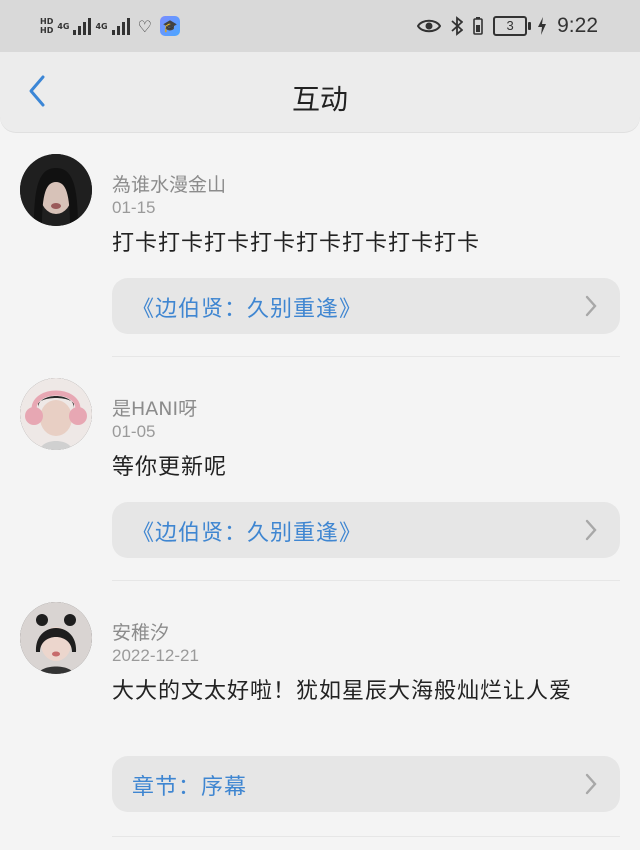 This screenshot has width=640, height=850. What do you see at coordinates (134, 207) in the screenshot?
I see `comment-date: 01-15` at bounding box center [134, 207].